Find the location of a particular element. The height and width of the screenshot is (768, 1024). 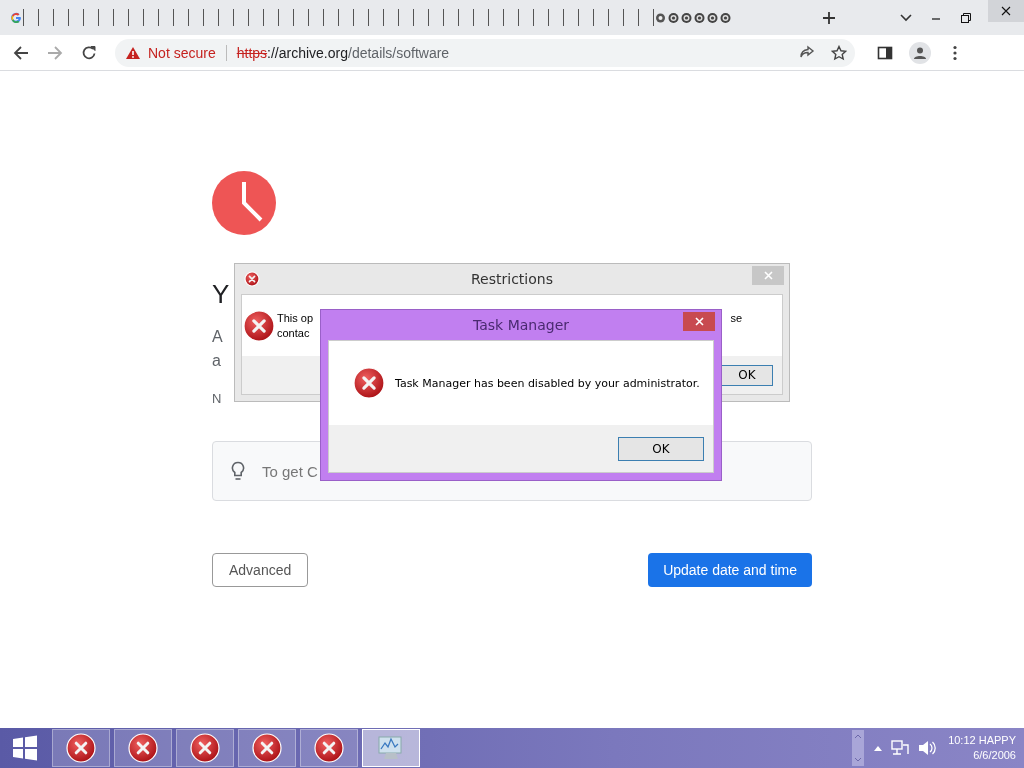

network-icon is located at coordinates (900, 748).